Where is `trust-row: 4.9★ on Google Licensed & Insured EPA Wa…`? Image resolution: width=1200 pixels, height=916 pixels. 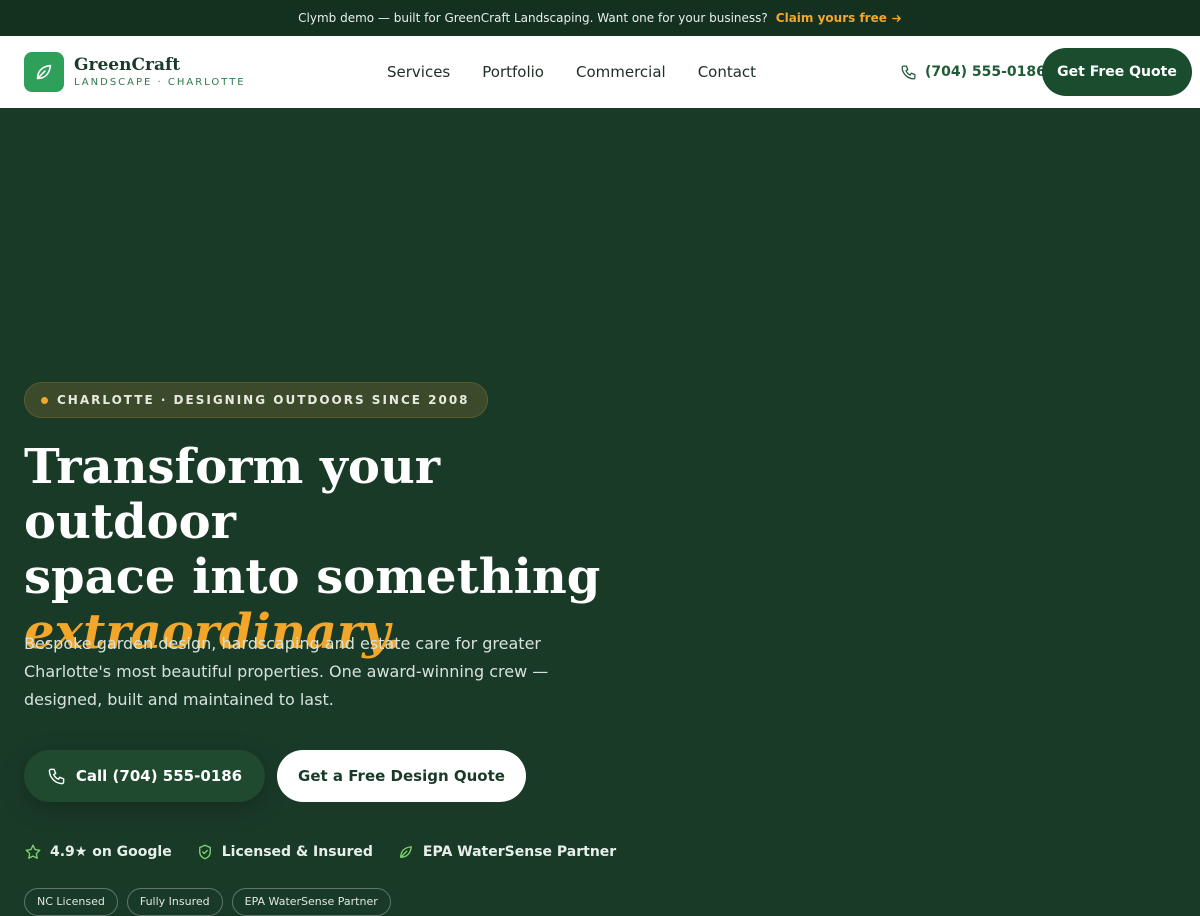 trust-row: 4.9★ on Google Licensed & Insured EPA Wa… is located at coordinates (320, 852).